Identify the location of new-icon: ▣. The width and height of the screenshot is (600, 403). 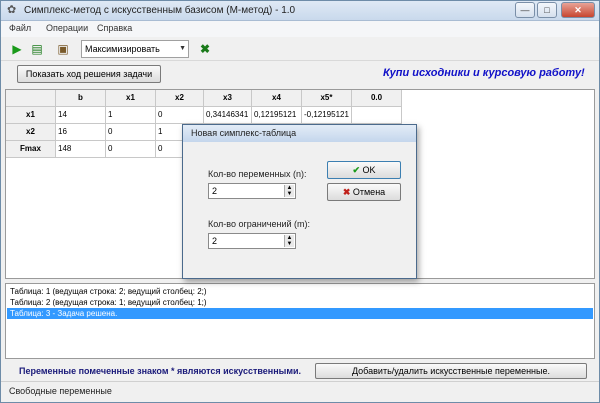
(63, 49).